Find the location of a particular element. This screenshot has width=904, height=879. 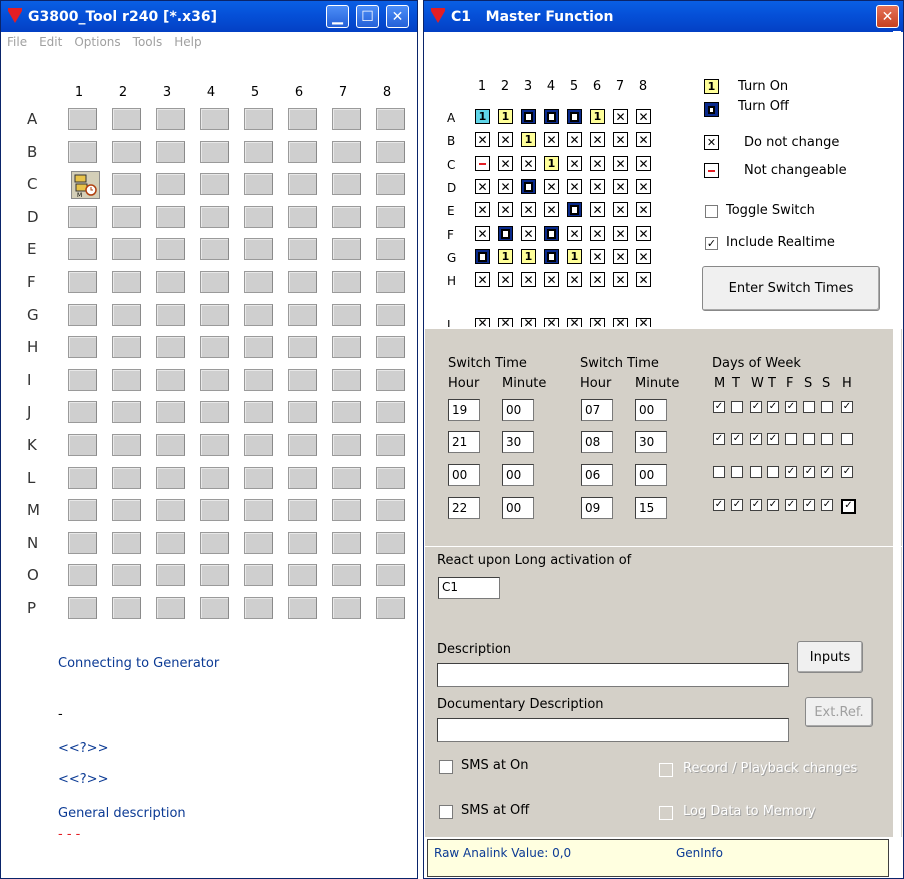

ext-ref-button: Ext.Ref. is located at coordinates (839, 712).